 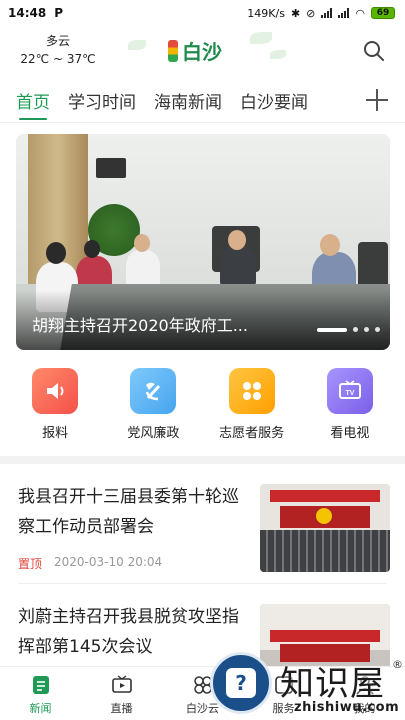 What do you see at coordinates (111, 168) in the screenshot?
I see `banner-photo-tv` at bounding box center [111, 168].